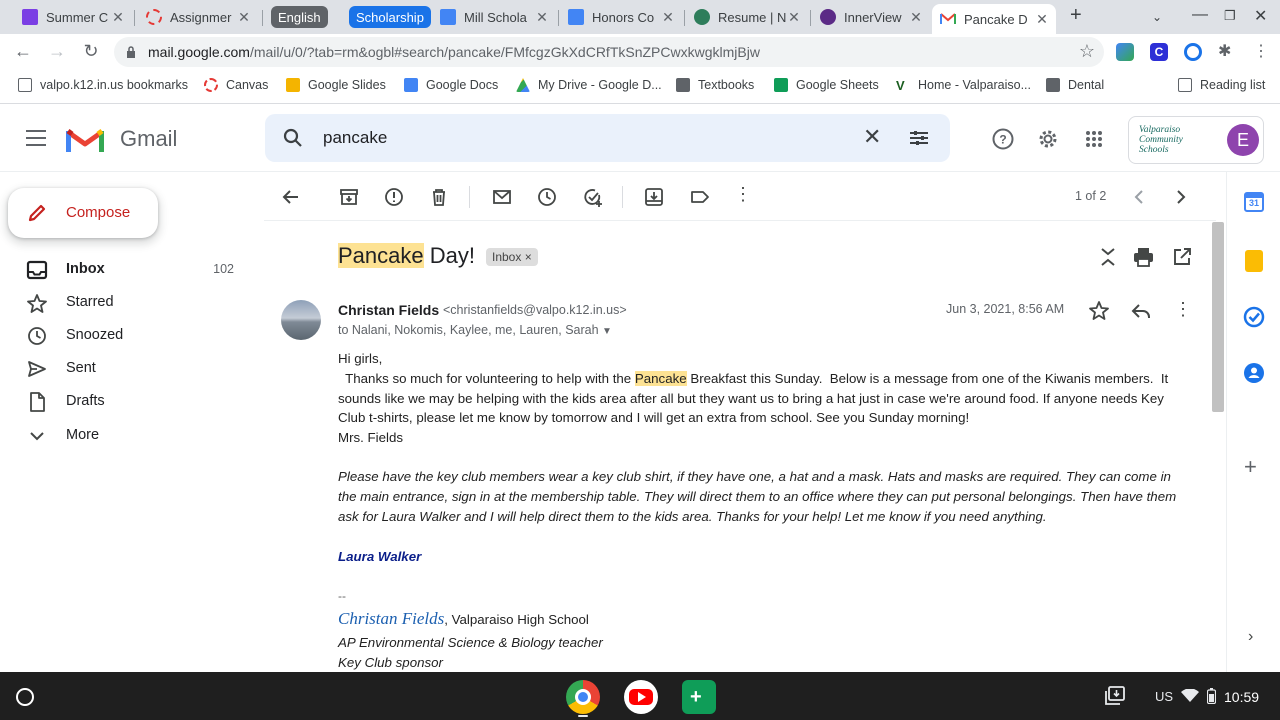 The image size is (1280, 720). Describe the element at coordinates (355, 138) in the screenshot. I see `search-input: pancake` at that location.